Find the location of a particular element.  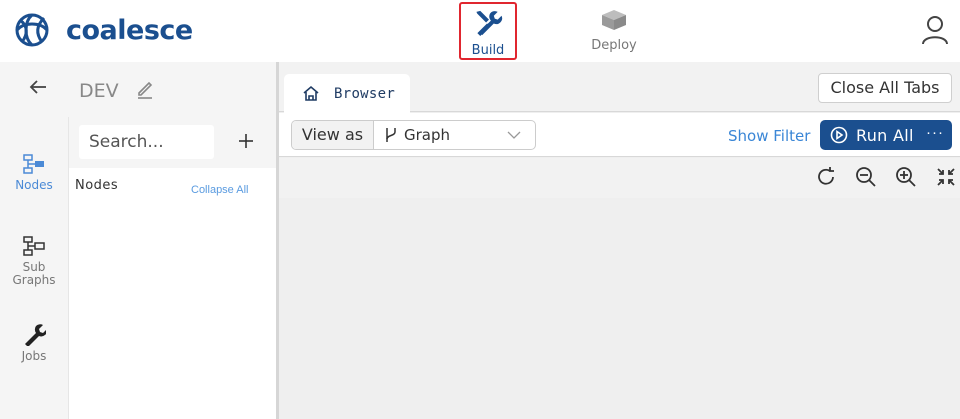

fit-to-screen-icon is located at coordinates (946, 177).